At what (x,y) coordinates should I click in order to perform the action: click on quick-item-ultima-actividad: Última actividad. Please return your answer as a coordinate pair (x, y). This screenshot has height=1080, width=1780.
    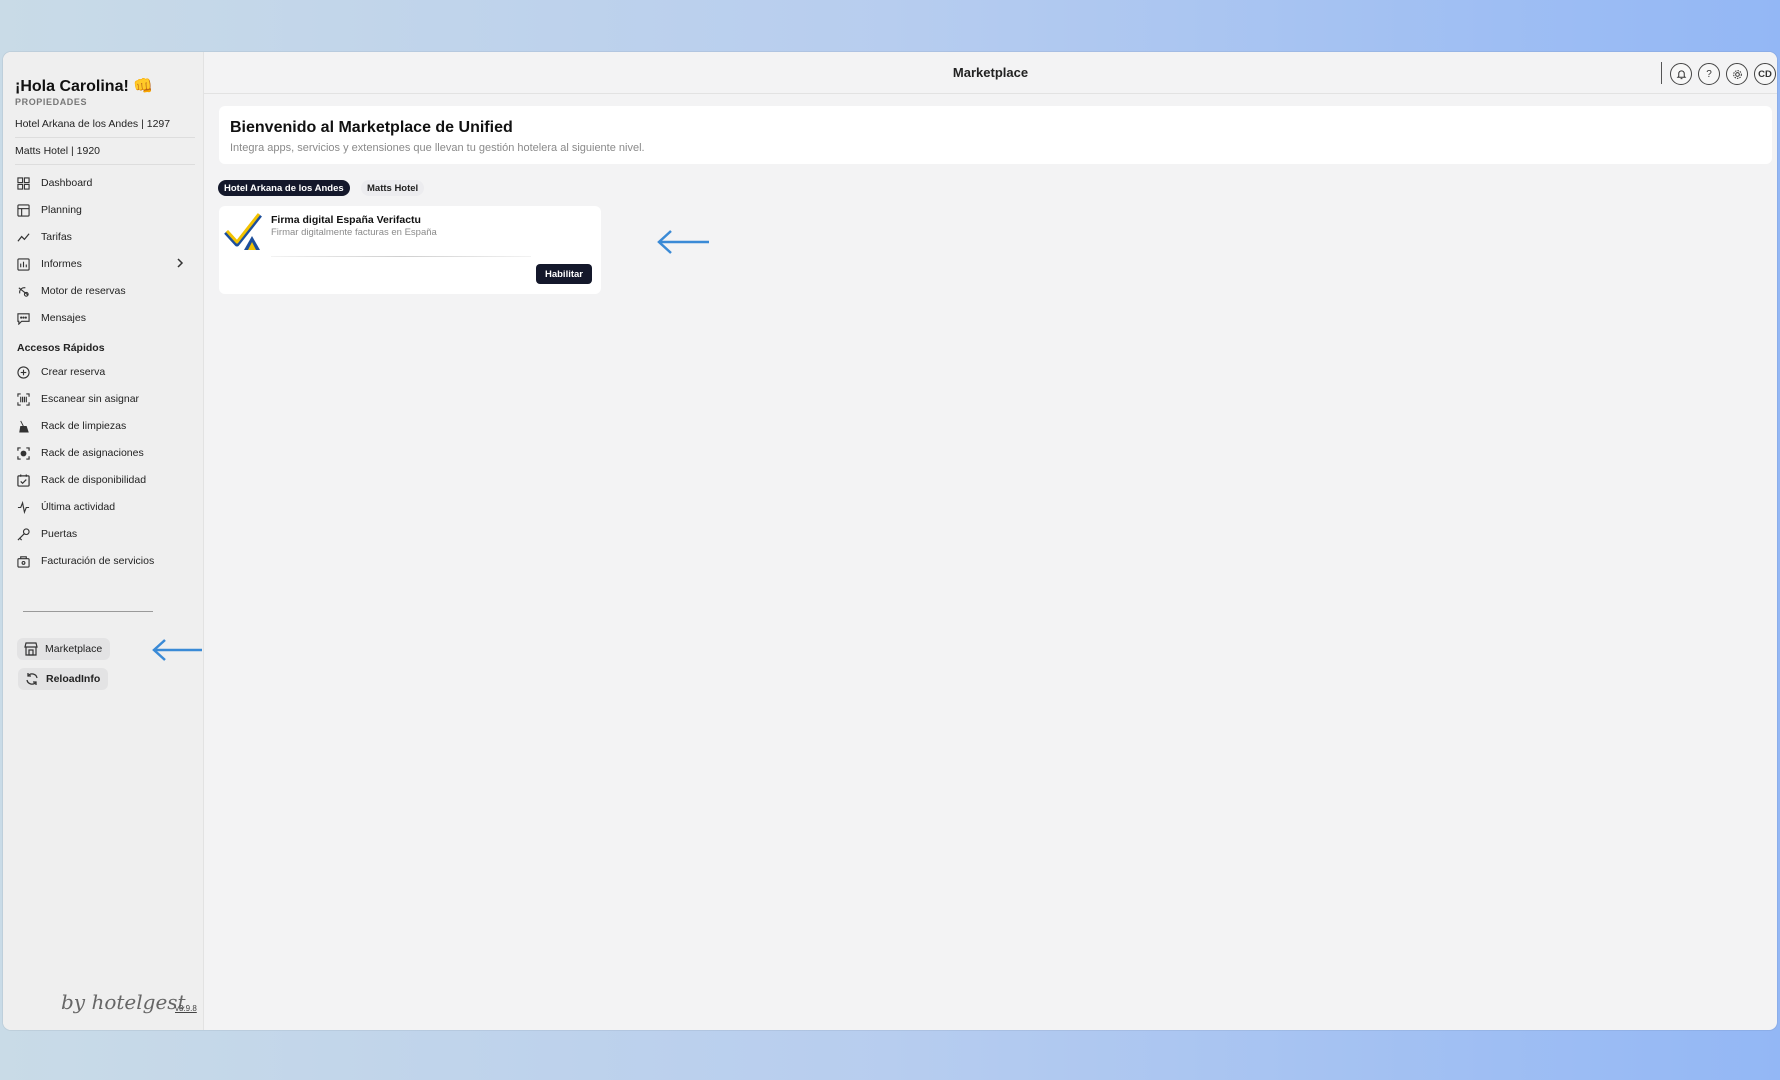
    Looking at the image, I should click on (102, 507).